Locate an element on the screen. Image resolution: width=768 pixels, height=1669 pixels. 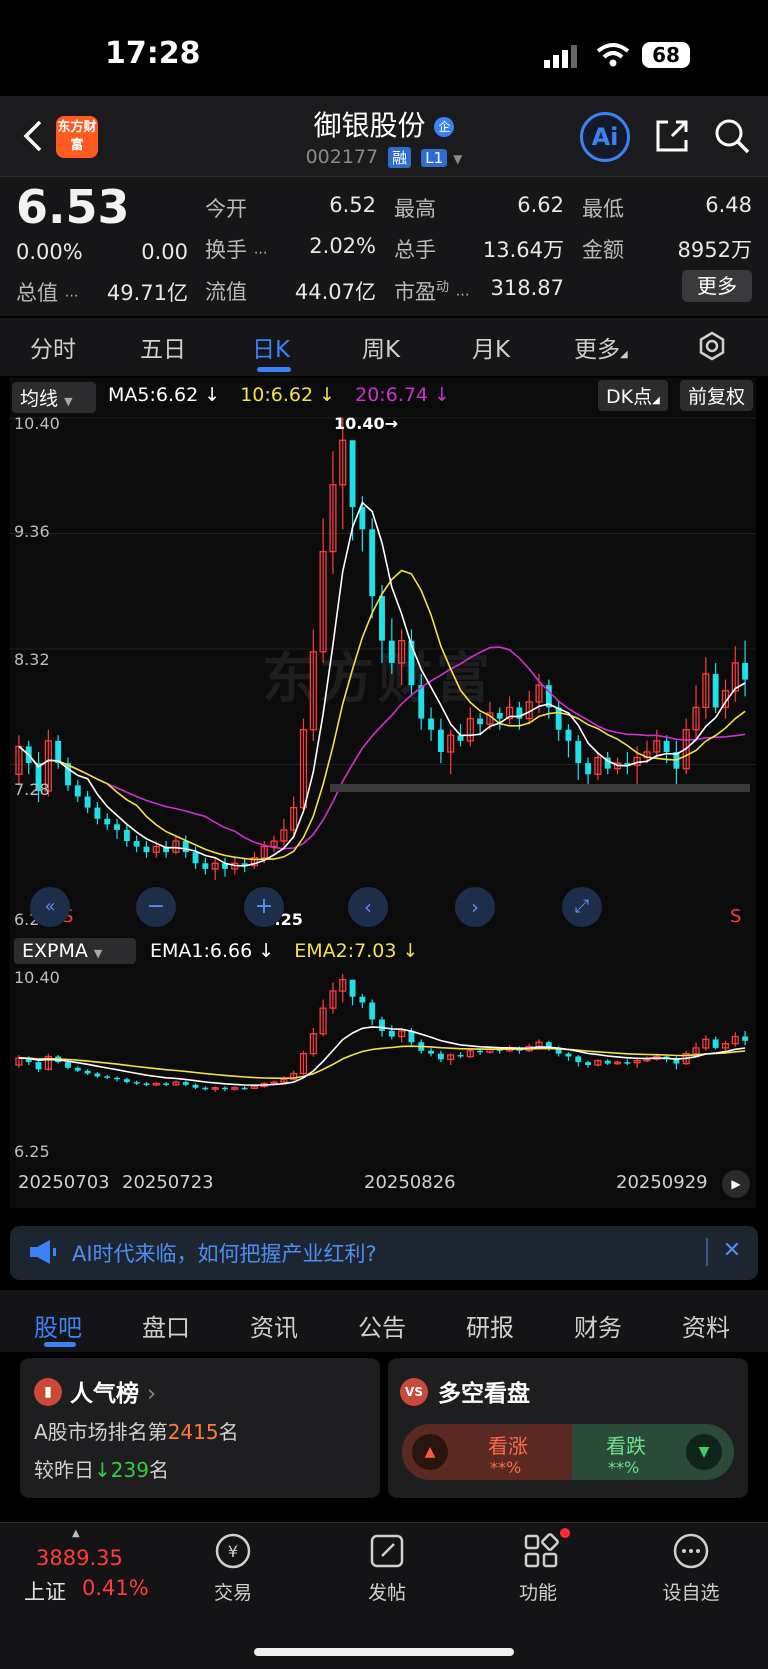
chevron-right-icon: › is located at coordinates (152, 1394).